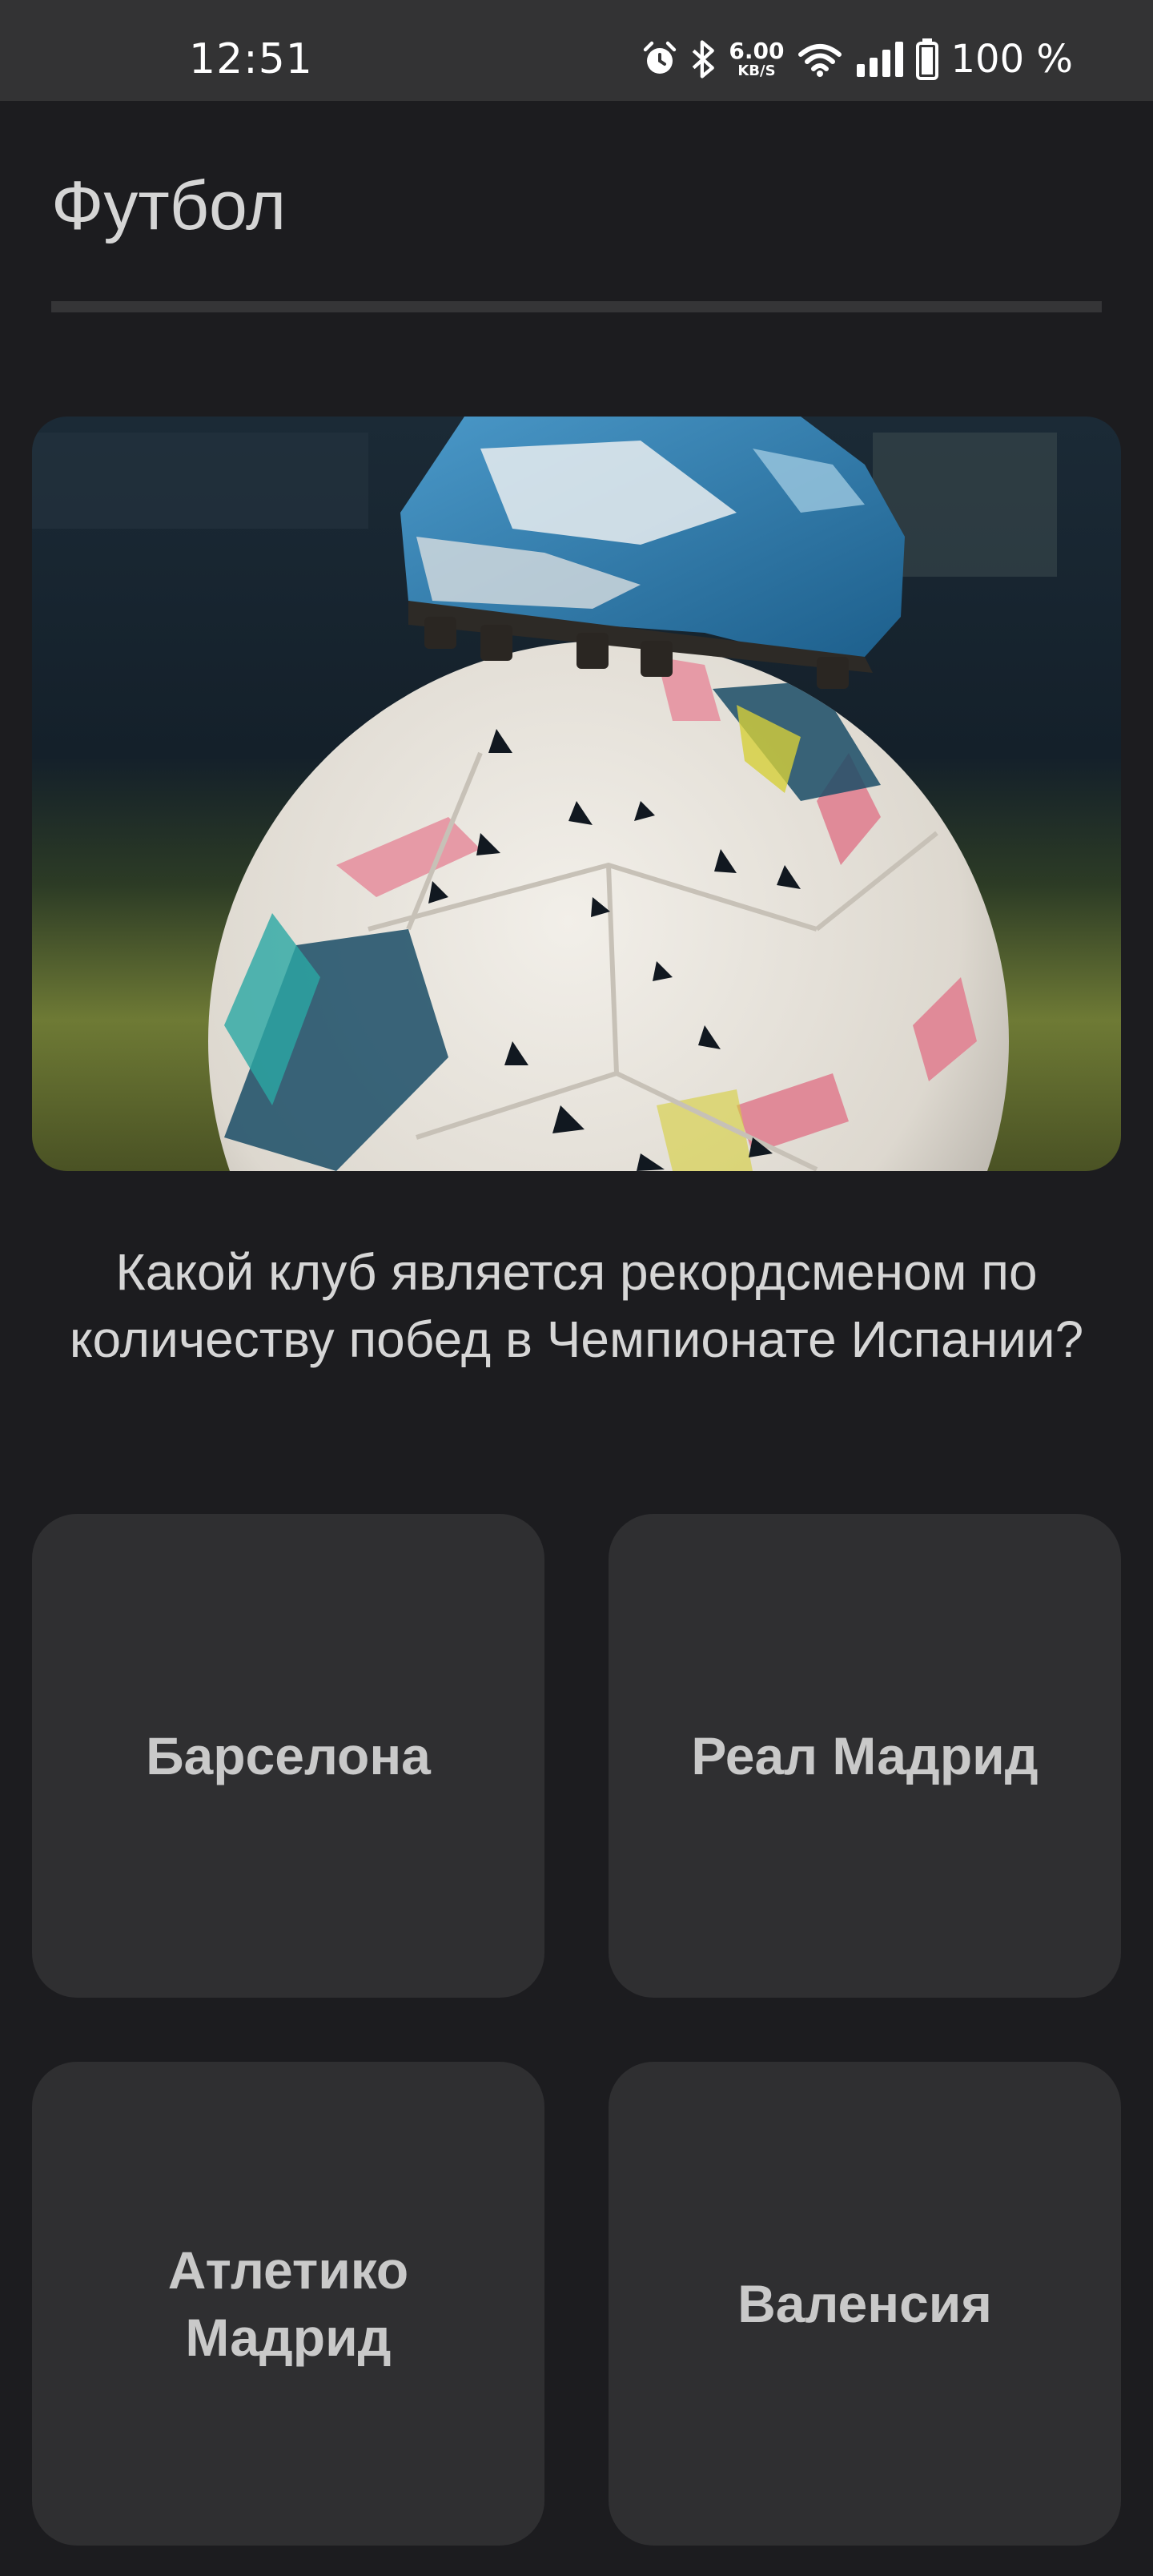 This screenshot has width=1153, height=2576. Describe the element at coordinates (757, 51) in the screenshot. I see `net-speed-value: 6.00` at that location.